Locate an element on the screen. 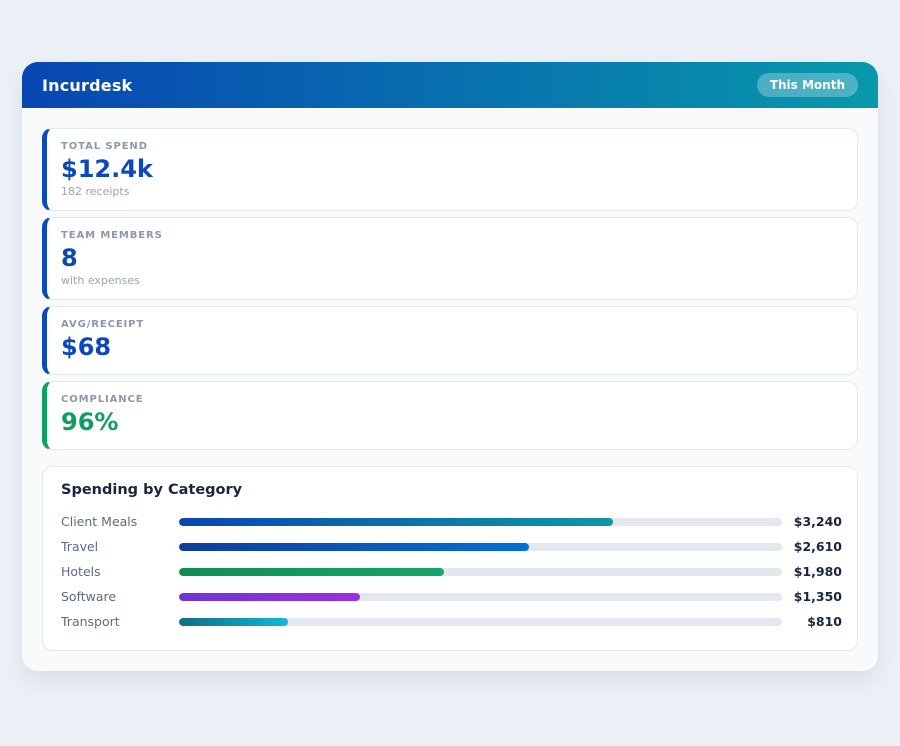 The width and height of the screenshot is (900, 746). stat-label: TEAM MEMBERS is located at coordinates (112, 235).